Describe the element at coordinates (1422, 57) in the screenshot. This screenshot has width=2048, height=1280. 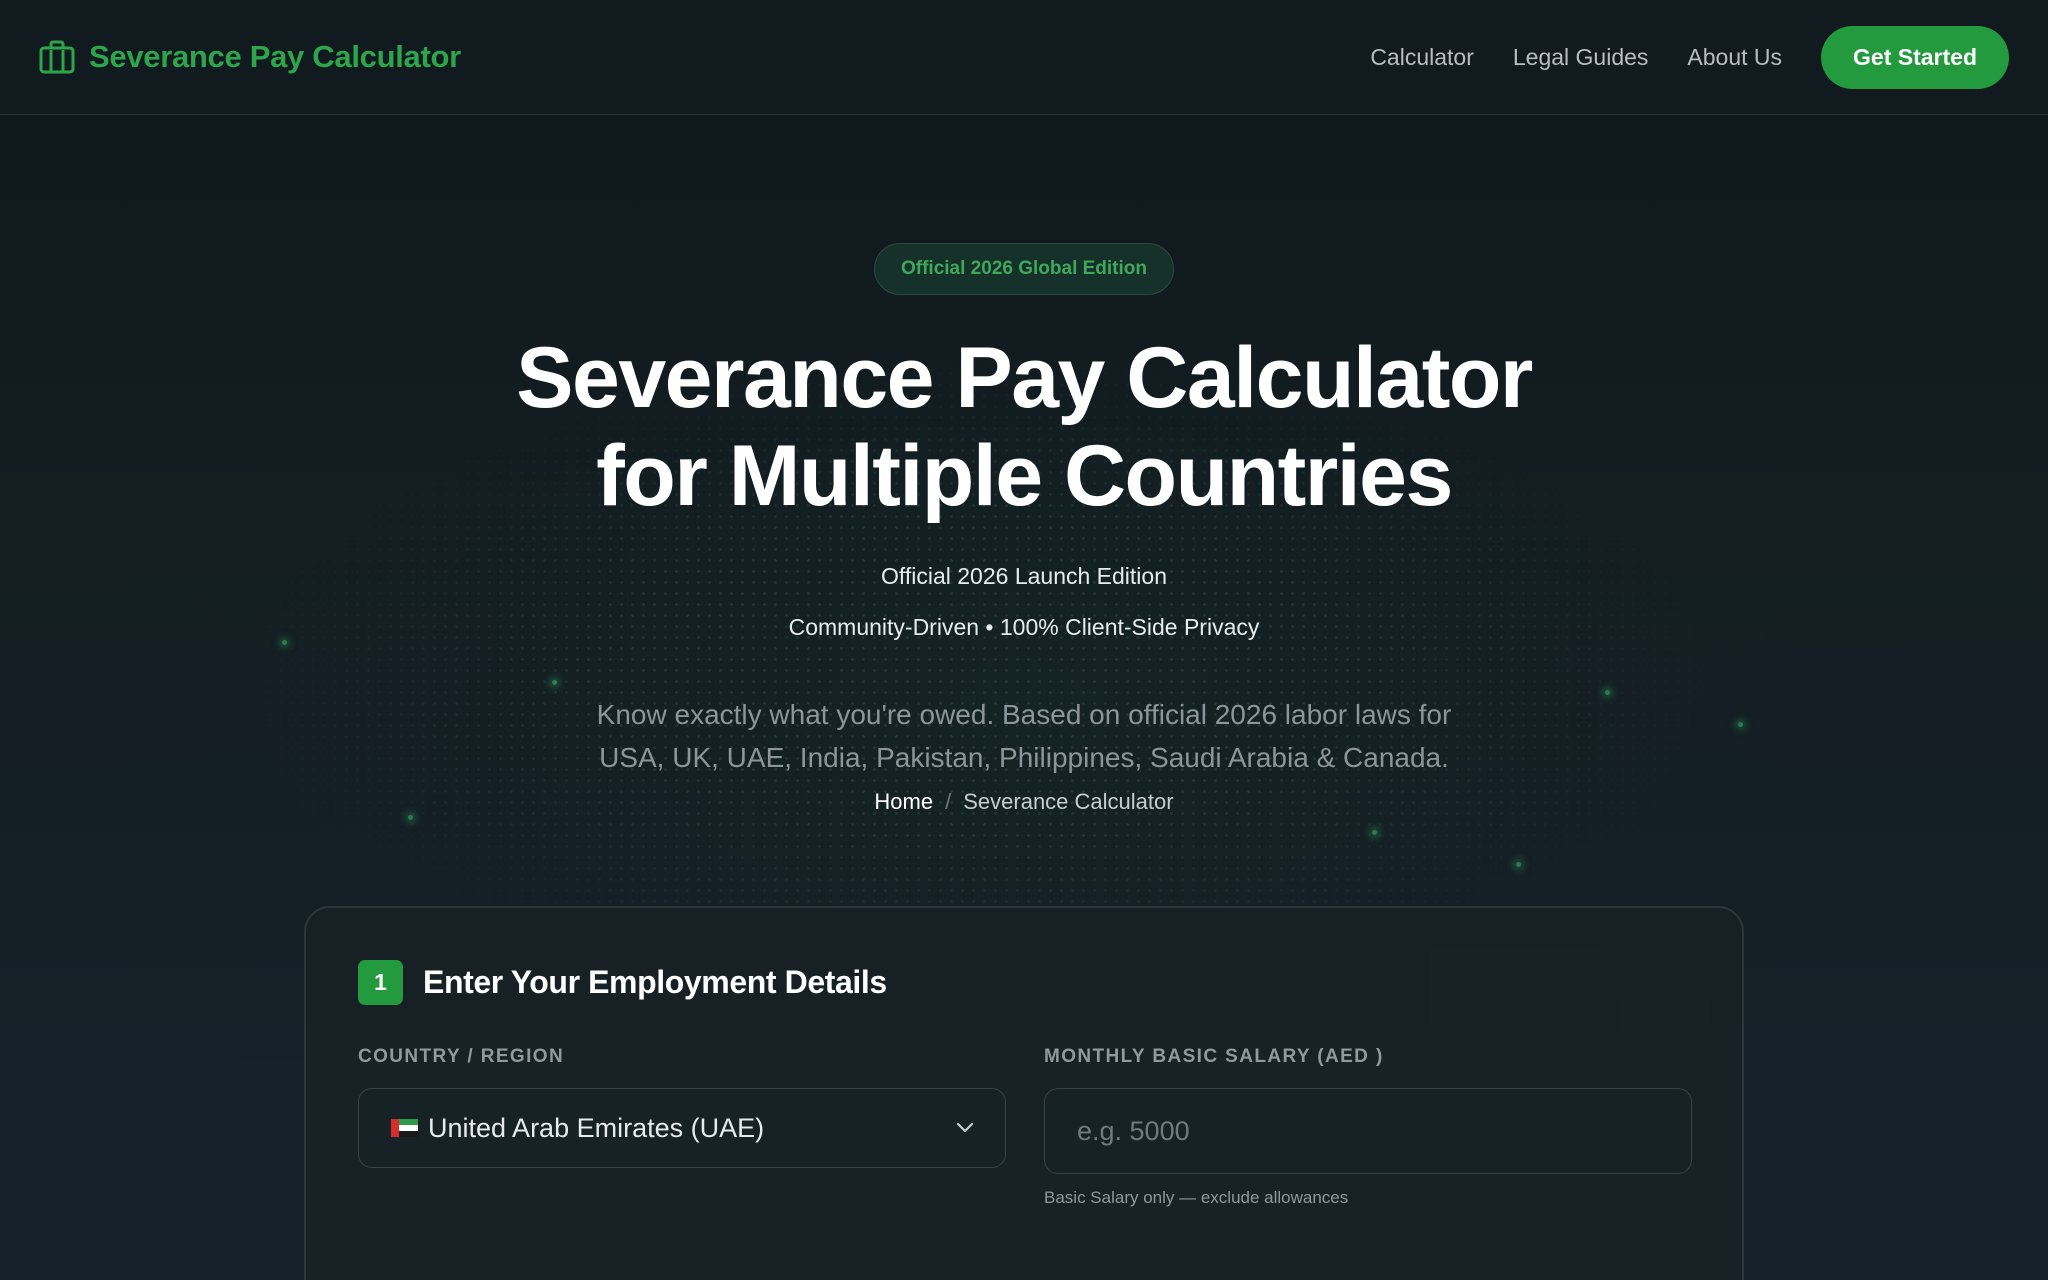
I see `nav-link-calculator: Calculator` at that location.